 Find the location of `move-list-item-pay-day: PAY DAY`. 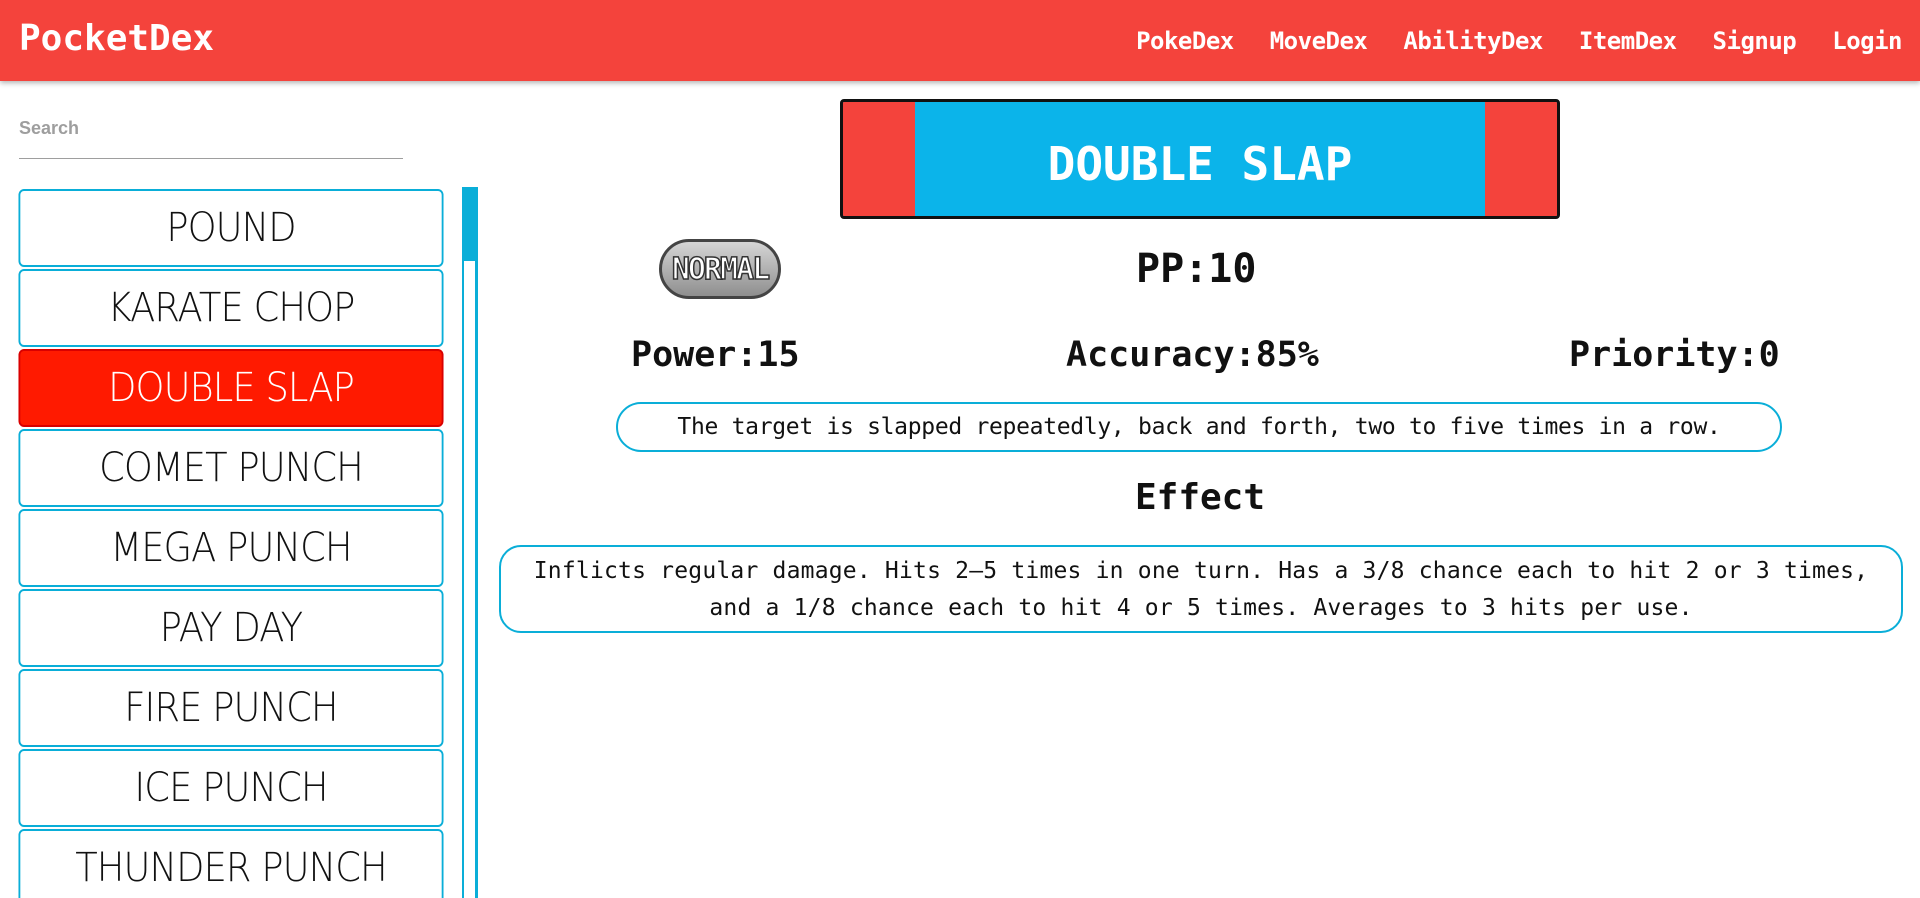

move-list-item-pay-day: PAY DAY is located at coordinates (231, 628).